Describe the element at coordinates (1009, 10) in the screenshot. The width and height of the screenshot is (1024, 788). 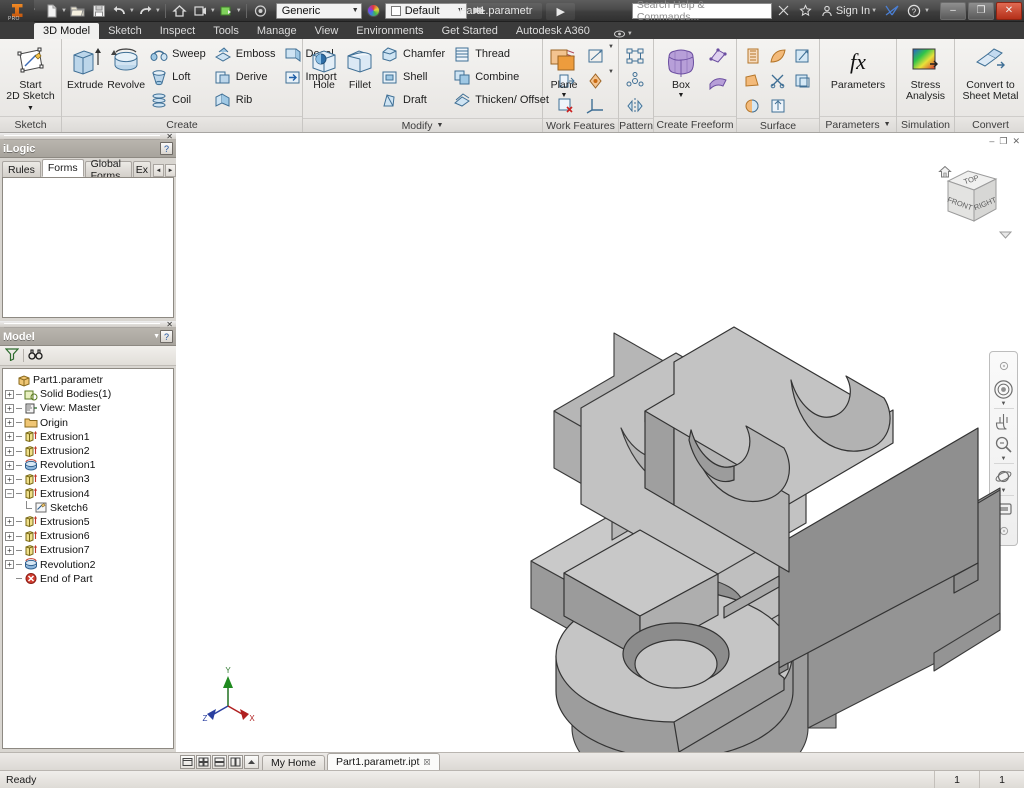
I see `close-button: ✕` at that location.